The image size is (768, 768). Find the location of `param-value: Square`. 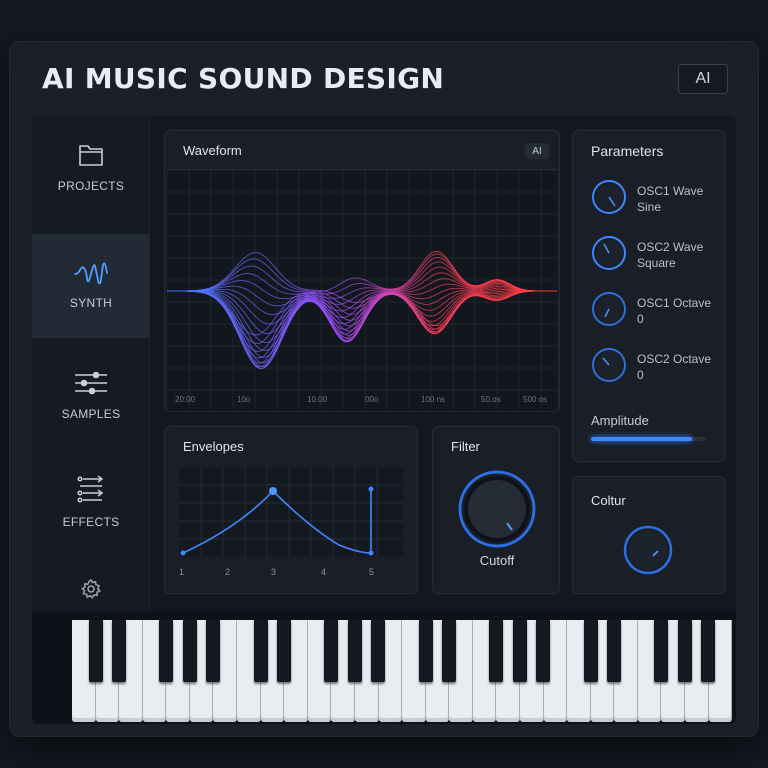

param-value: Square is located at coordinates (656, 263).